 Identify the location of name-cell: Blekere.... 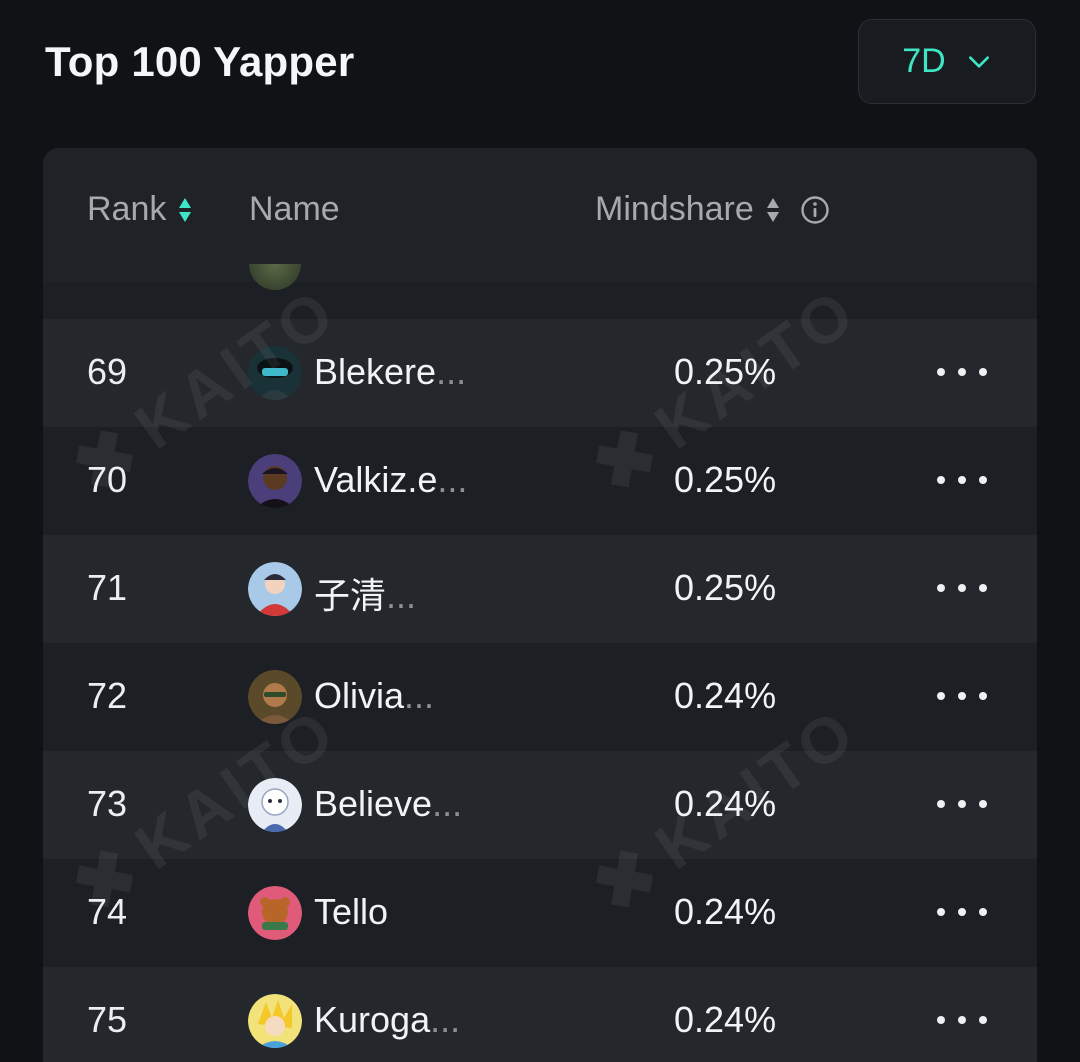
(390, 372).